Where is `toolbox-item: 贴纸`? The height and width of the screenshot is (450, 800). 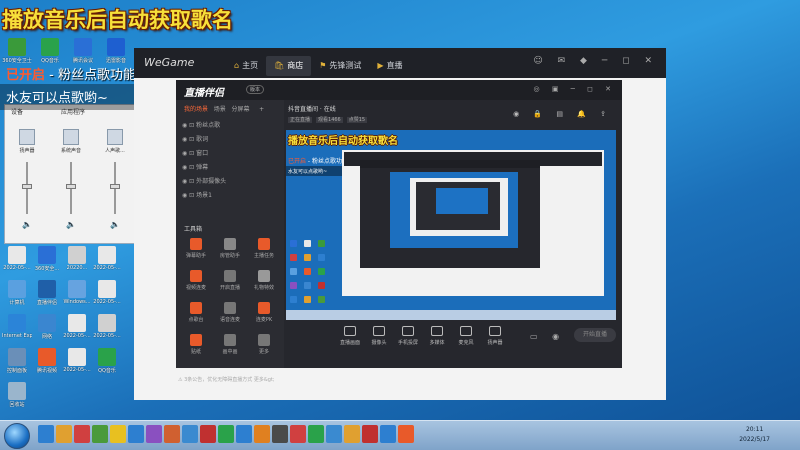 toolbox-item: 贴纸 is located at coordinates (196, 348).